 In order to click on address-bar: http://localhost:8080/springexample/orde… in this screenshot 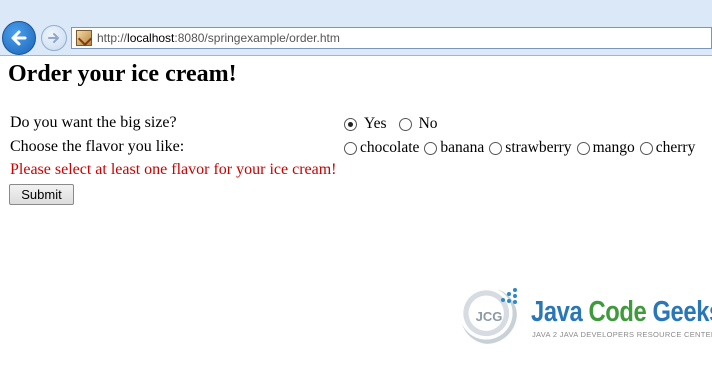, I will do `click(391, 38)`.